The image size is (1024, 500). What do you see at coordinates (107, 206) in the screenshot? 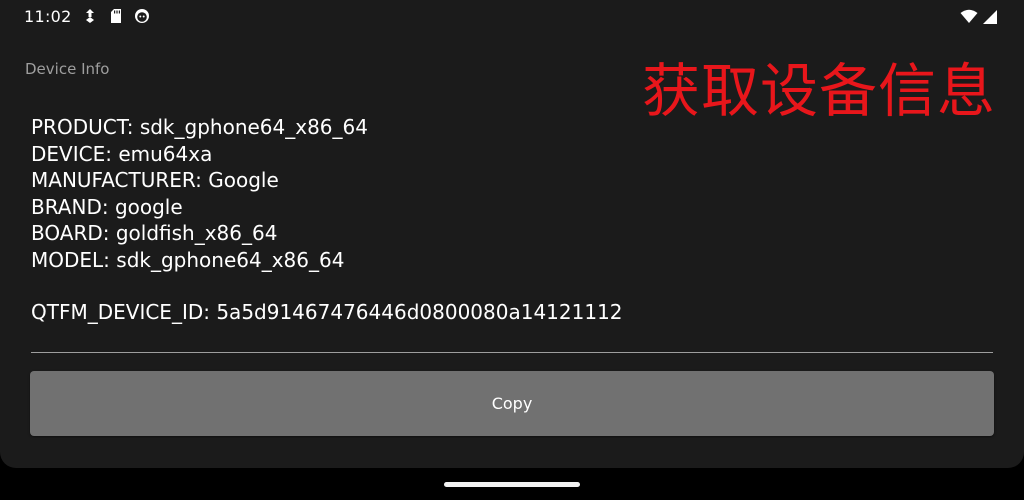
I see `info-brand: BRAND: google` at bounding box center [107, 206].